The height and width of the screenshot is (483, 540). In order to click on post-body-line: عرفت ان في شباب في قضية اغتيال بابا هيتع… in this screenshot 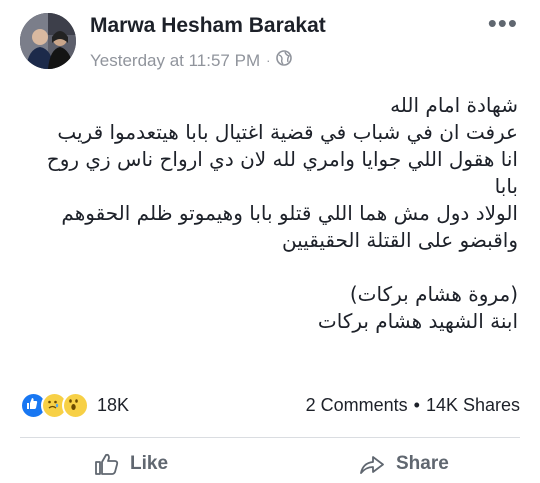, I will do `click(287, 132)`.